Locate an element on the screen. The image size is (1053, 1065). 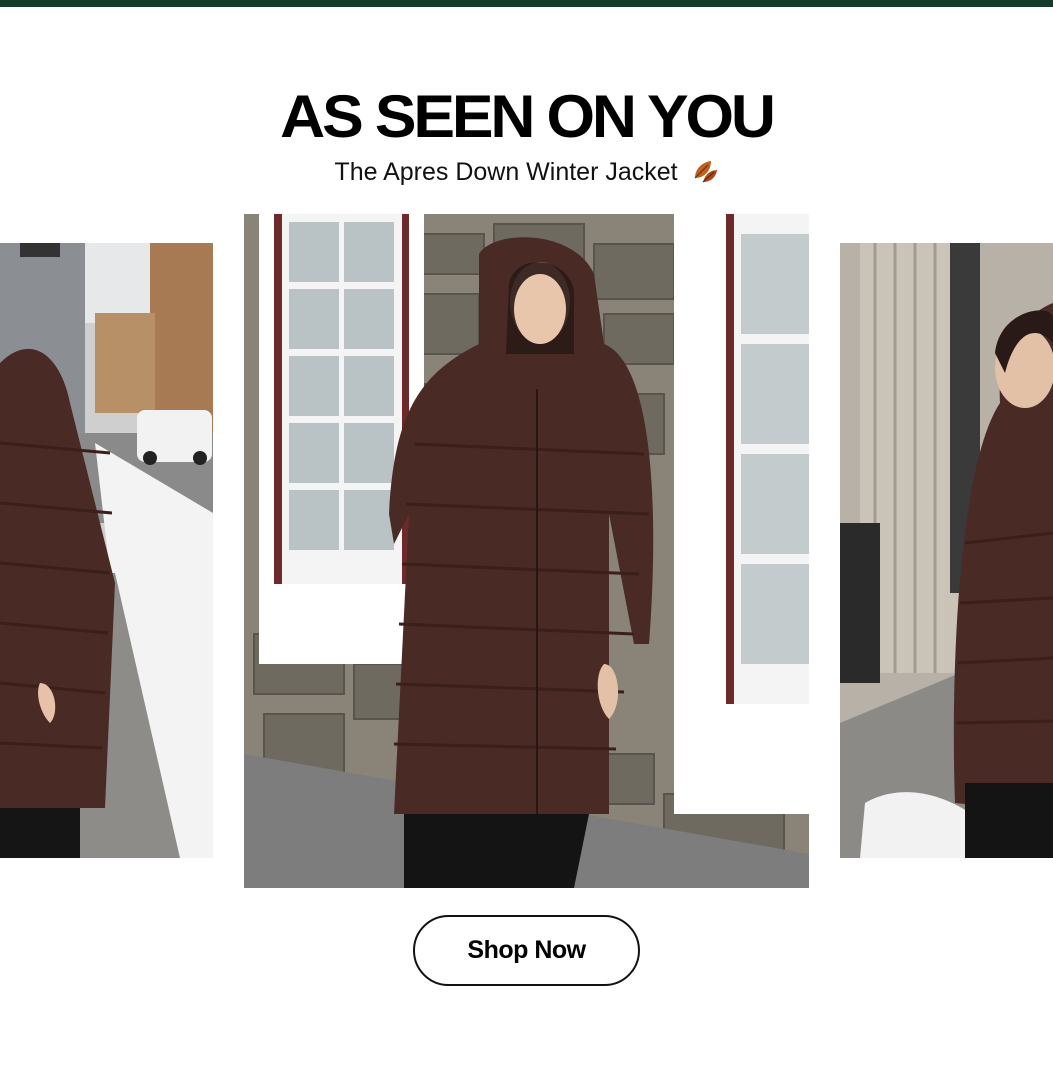
subtitle: The Apres Down Winter Jacket is located at coordinates (526, 172).